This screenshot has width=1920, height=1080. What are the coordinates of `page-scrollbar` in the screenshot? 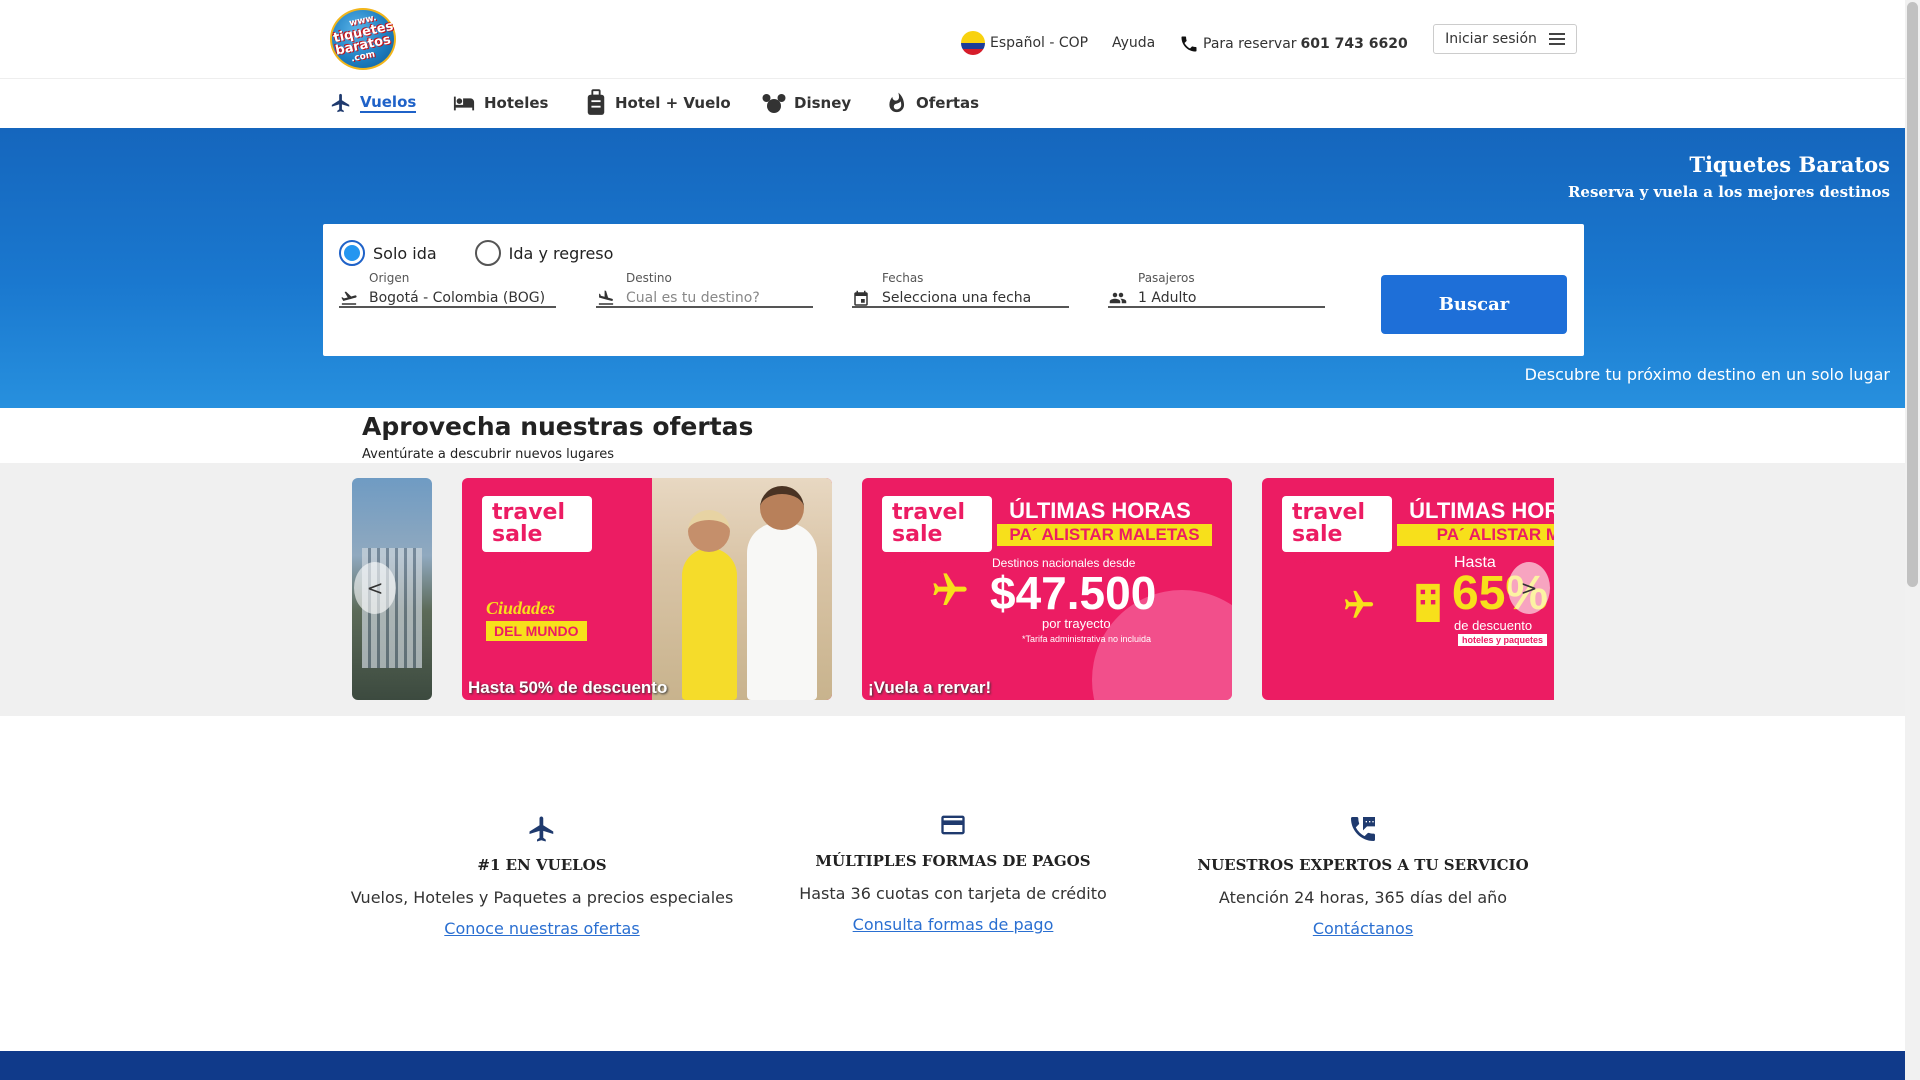 It's located at (1912, 540).